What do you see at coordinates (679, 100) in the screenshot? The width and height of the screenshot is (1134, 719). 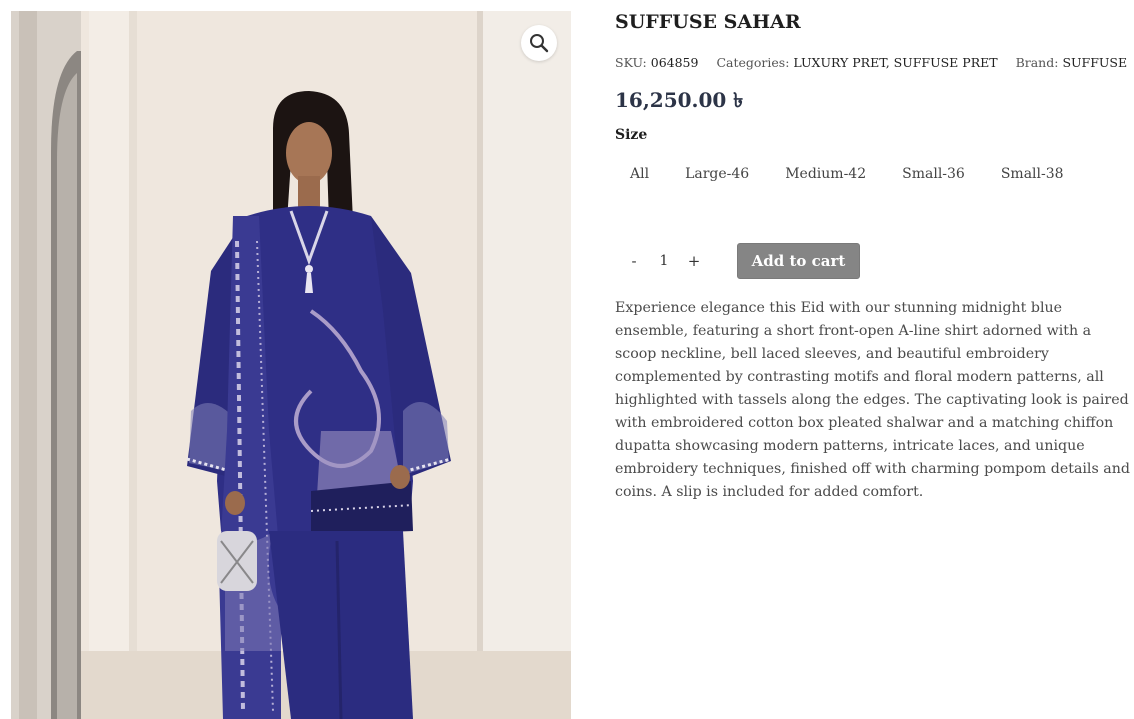 I see `product-price: 16,250.00 ৳` at bounding box center [679, 100].